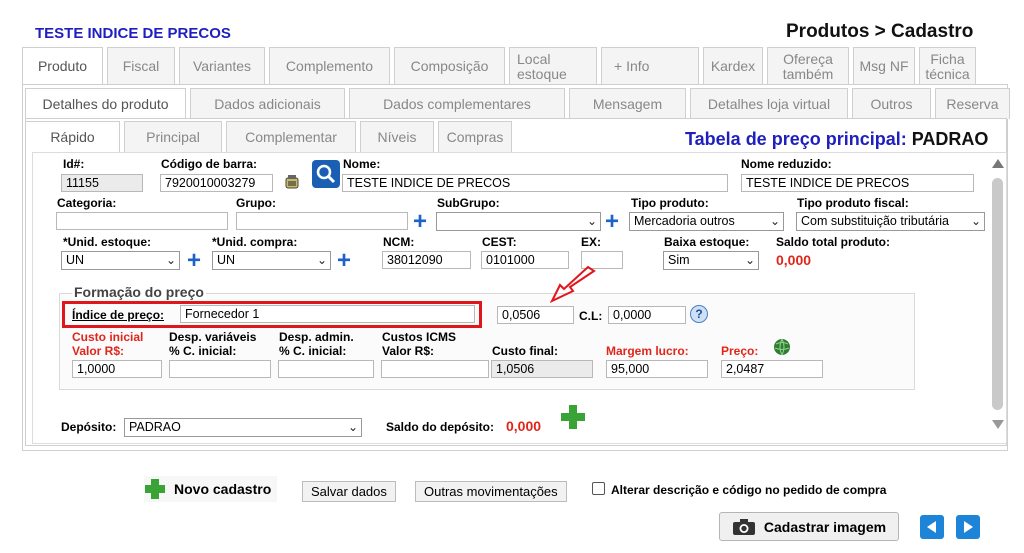 This screenshot has width=1024, height=553. Describe the element at coordinates (524, 426) in the screenshot. I see `deposit-balance-value: 0,000` at that location.